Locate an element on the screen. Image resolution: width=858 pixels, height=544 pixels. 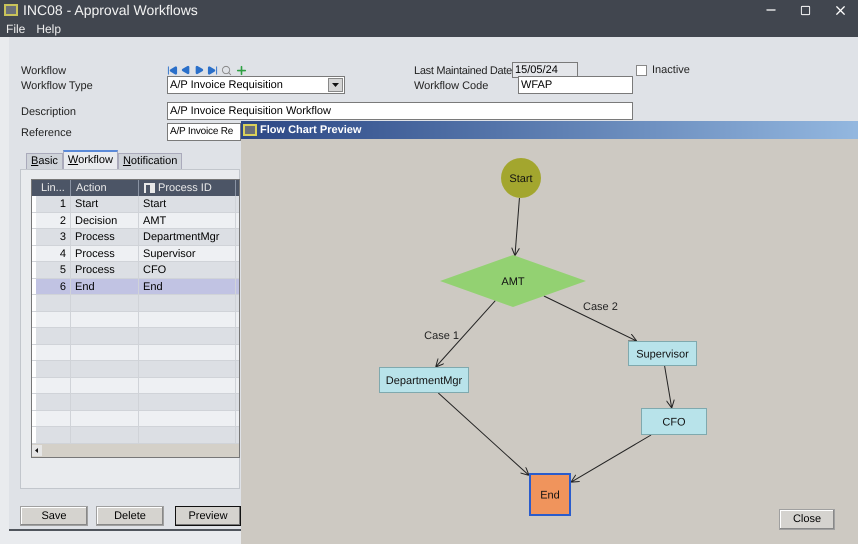
field-label: Workflow Type is located at coordinates (57, 86).